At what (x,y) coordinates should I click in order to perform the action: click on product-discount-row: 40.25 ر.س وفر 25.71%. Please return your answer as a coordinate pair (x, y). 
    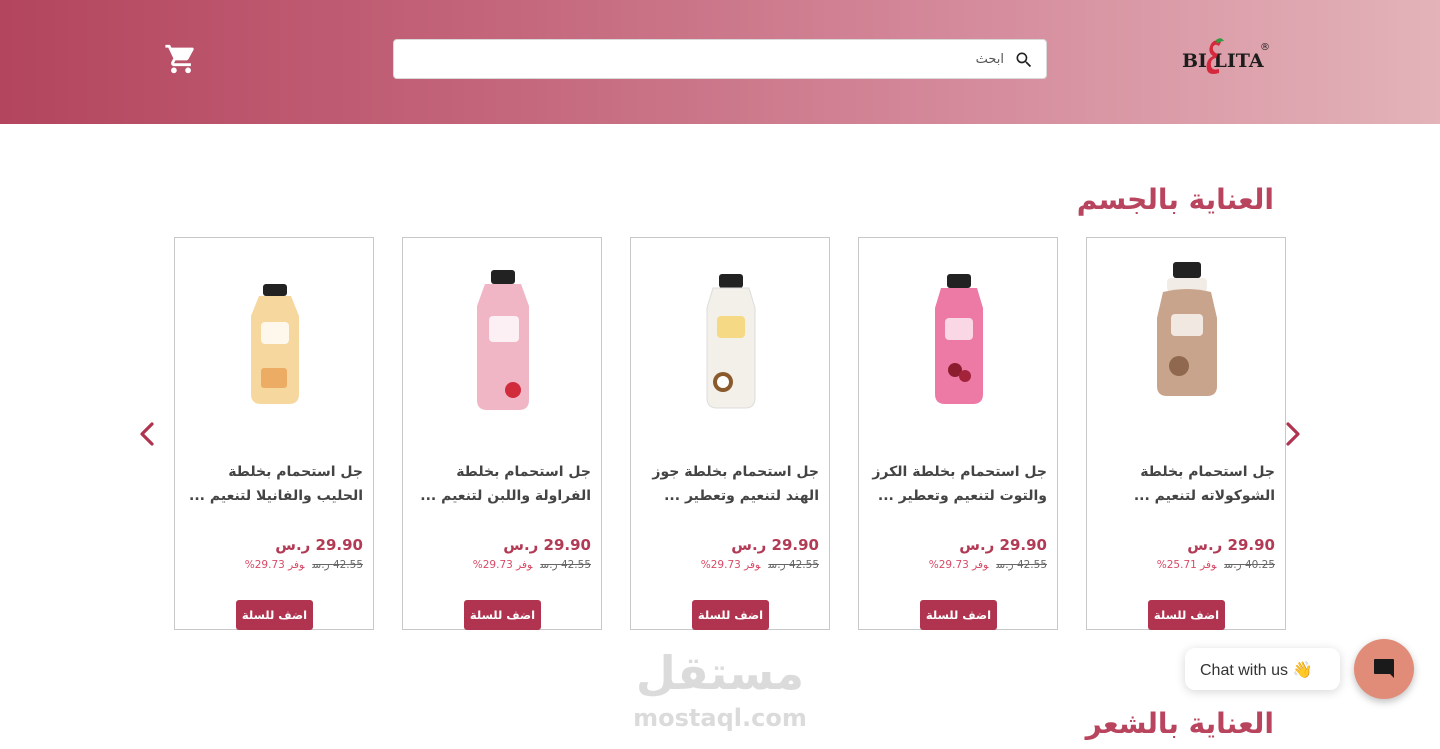
    Looking at the image, I should click on (1216, 565).